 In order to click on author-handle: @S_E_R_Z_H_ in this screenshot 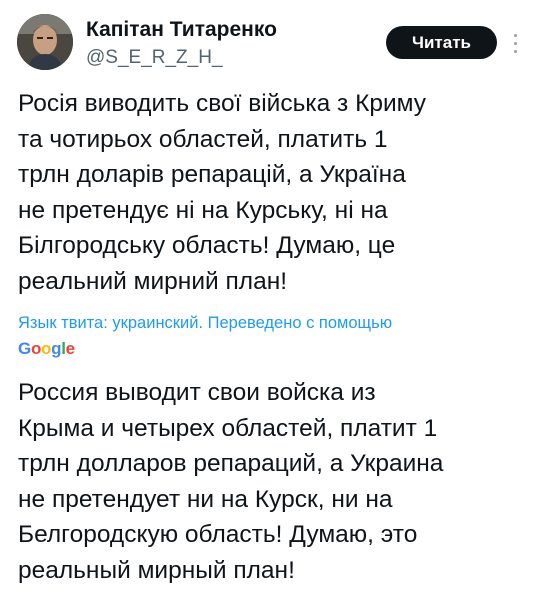, I will do `click(154, 58)`.